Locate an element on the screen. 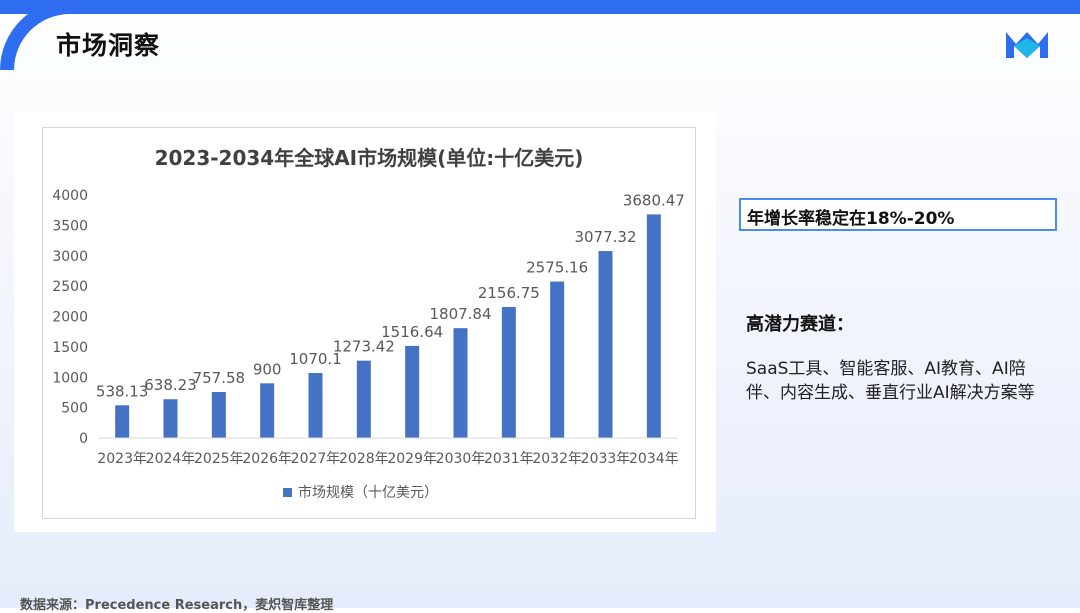 The height and width of the screenshot is (613, 1080). x-tick-label: 2023年 is located at coordinates (122, 459).